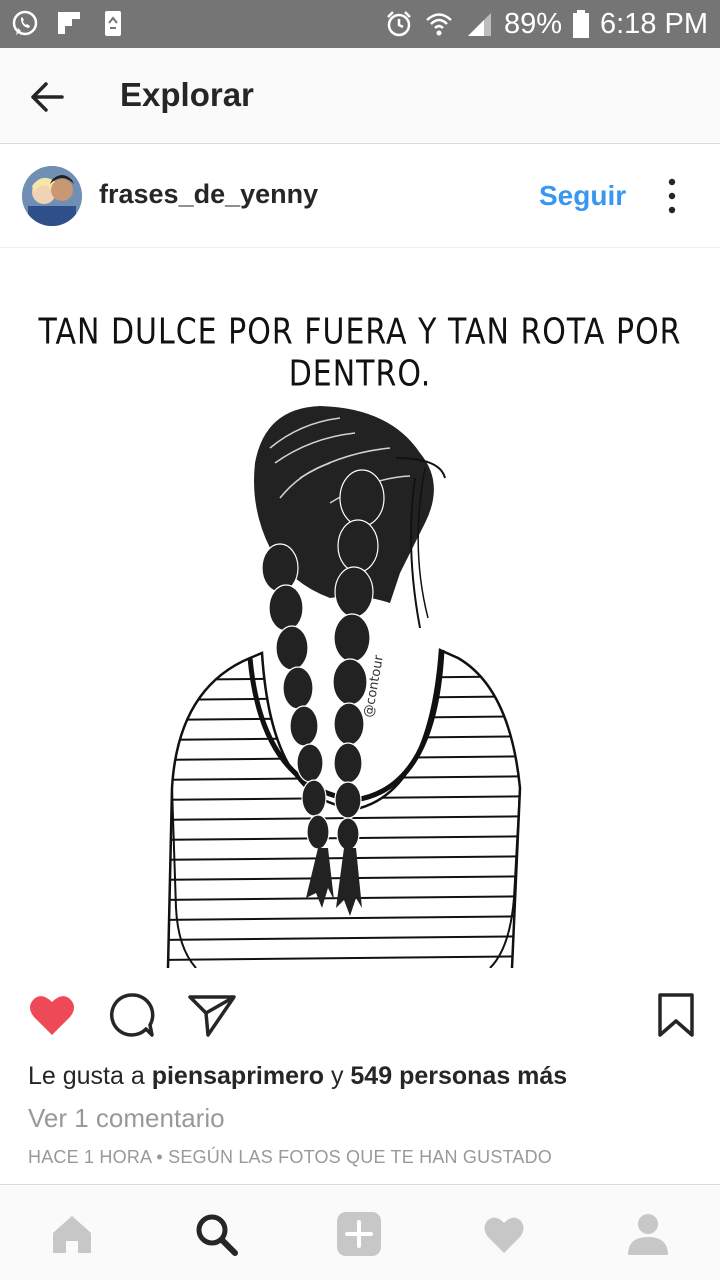 The width and height of the screenshot is (720, 1280). I want to click on comment-icon, so click(132, 1015).